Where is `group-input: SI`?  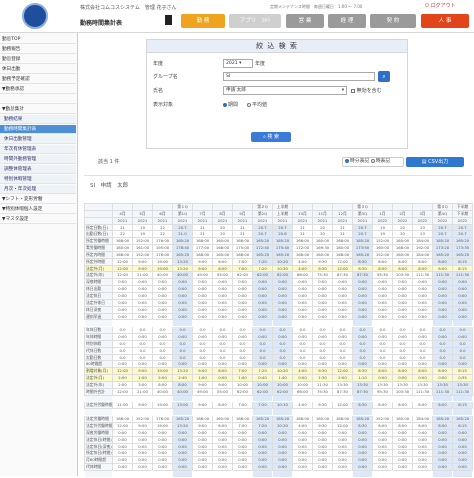 group-input: SI is located at coordinates (299, 76).